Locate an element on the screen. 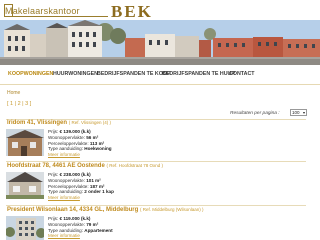  listing-region: ( Ref. Vlissingen (4) ) is located at coordinates (89, 122).